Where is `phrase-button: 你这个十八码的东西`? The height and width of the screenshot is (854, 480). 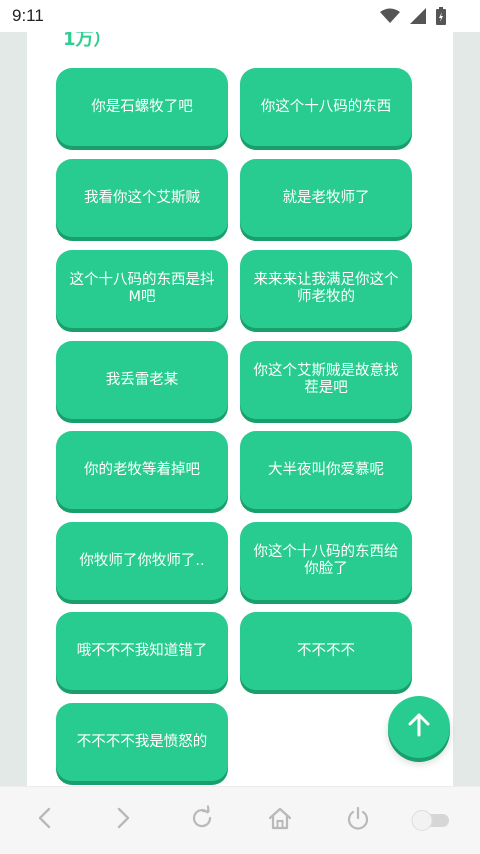
phrase-button: 你这个十八码的东西 is located at coordinates (326, 107).